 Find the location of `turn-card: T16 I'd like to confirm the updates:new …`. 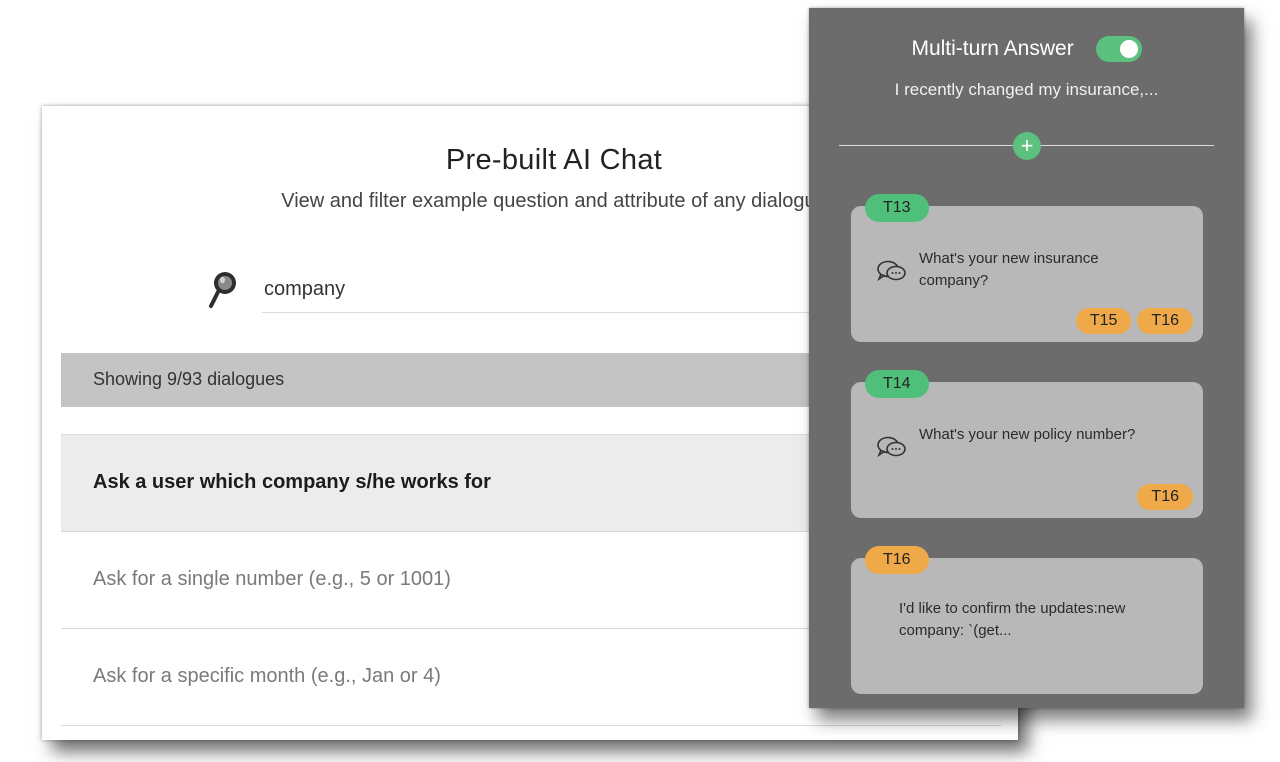

turn-card: T16 I'd like to confirm the updates:new … is located at coordinates (1027, 620).